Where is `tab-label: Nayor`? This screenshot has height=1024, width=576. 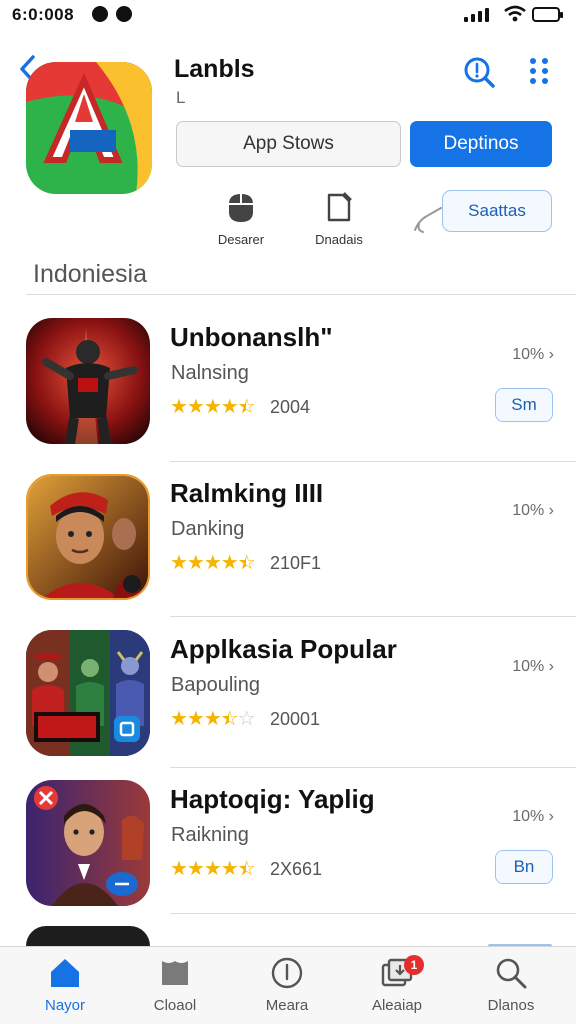
tab-label: Nayor is located at coordinates (64, 1005).